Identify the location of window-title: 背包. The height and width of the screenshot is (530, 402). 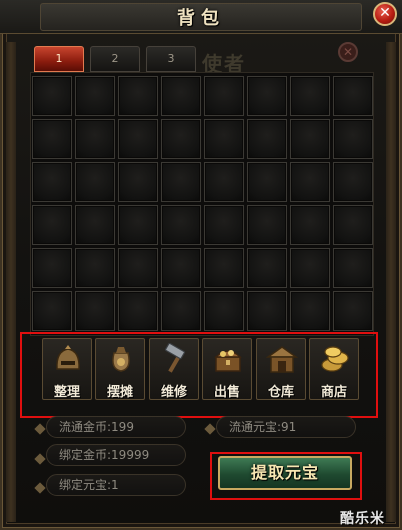
(201, 18).